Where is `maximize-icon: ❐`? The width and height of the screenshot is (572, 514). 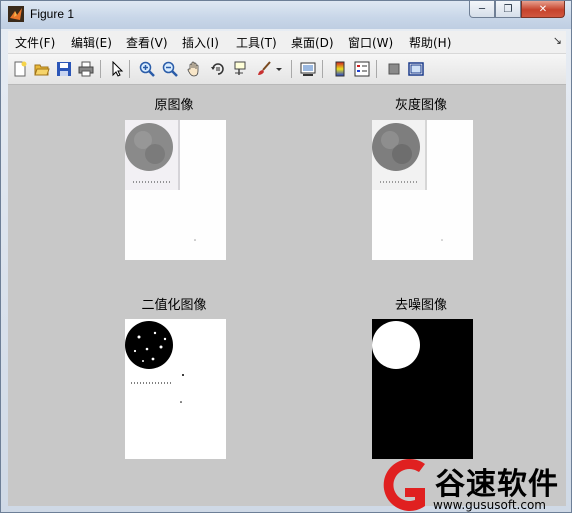 maximize-icon: ❐ is located at coordinates (508, 9).